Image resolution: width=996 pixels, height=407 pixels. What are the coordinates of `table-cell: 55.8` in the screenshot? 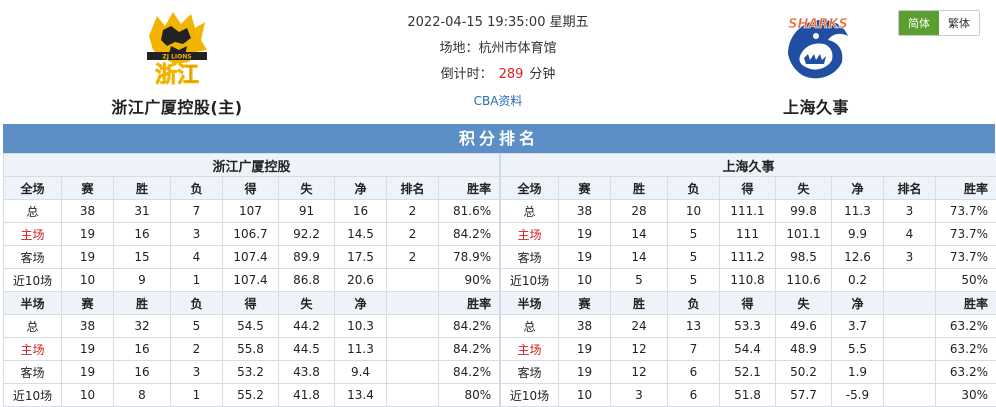 It's located at (250, 349).